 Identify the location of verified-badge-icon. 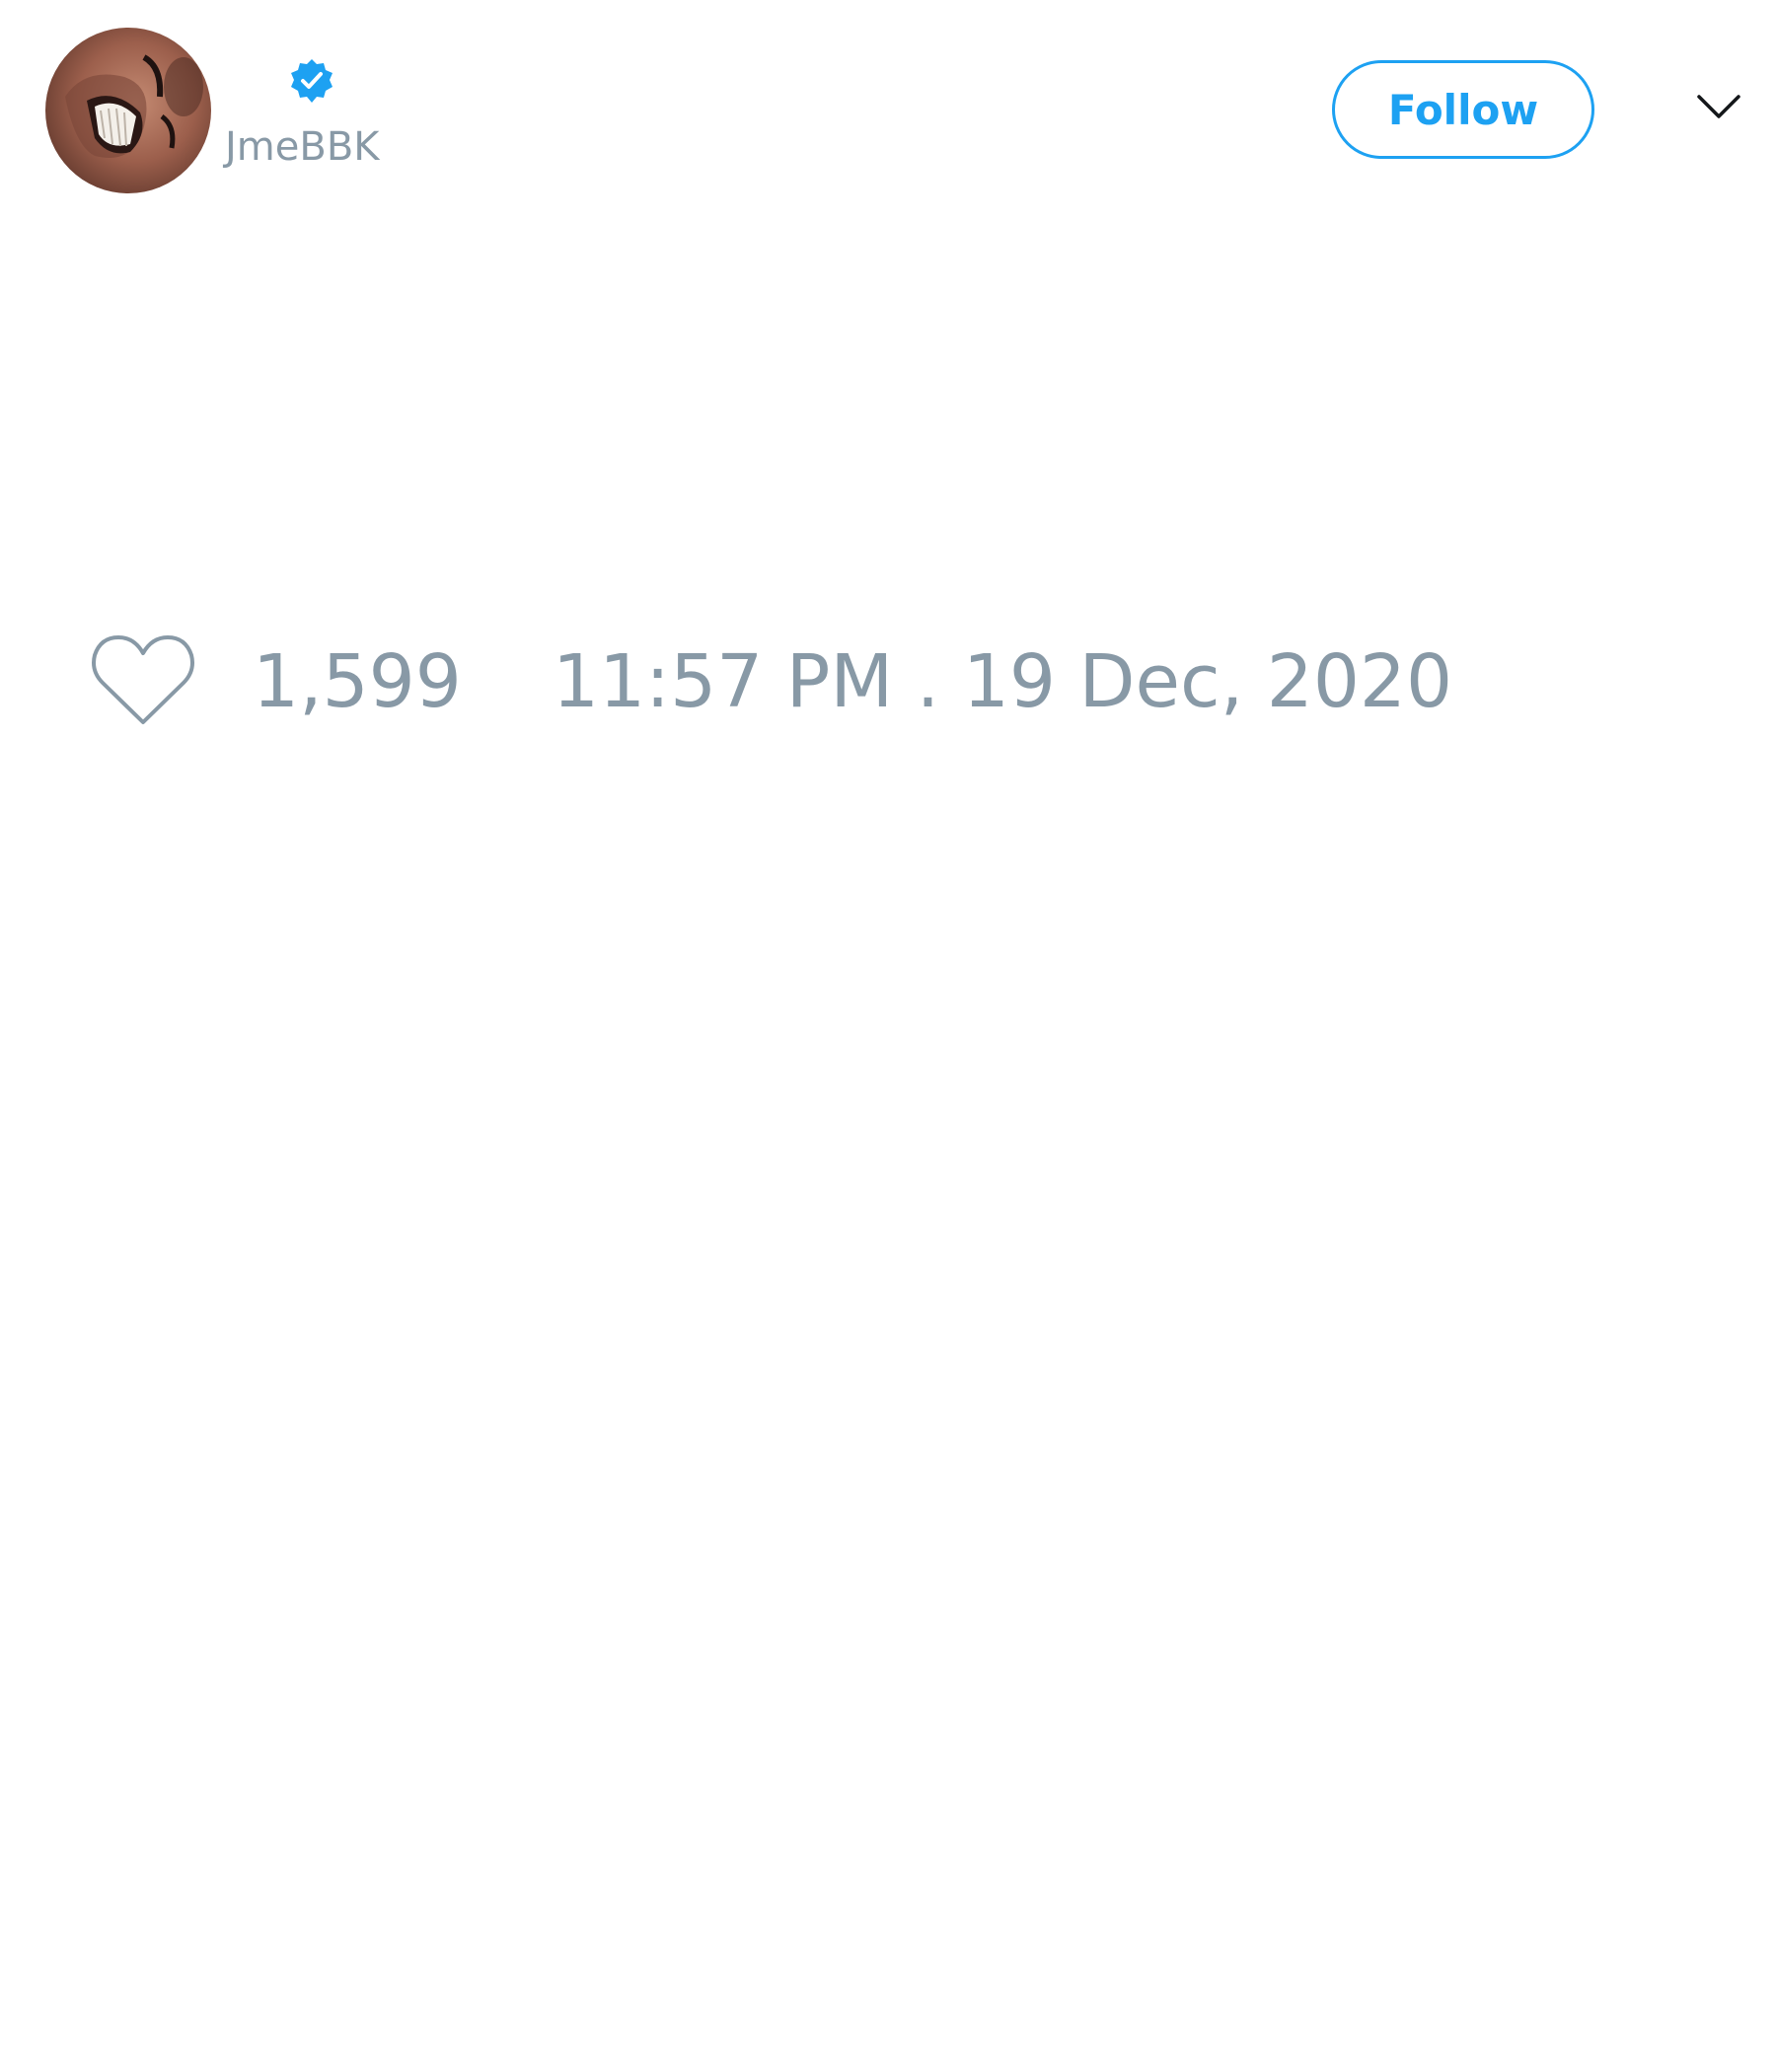
(312, 81).